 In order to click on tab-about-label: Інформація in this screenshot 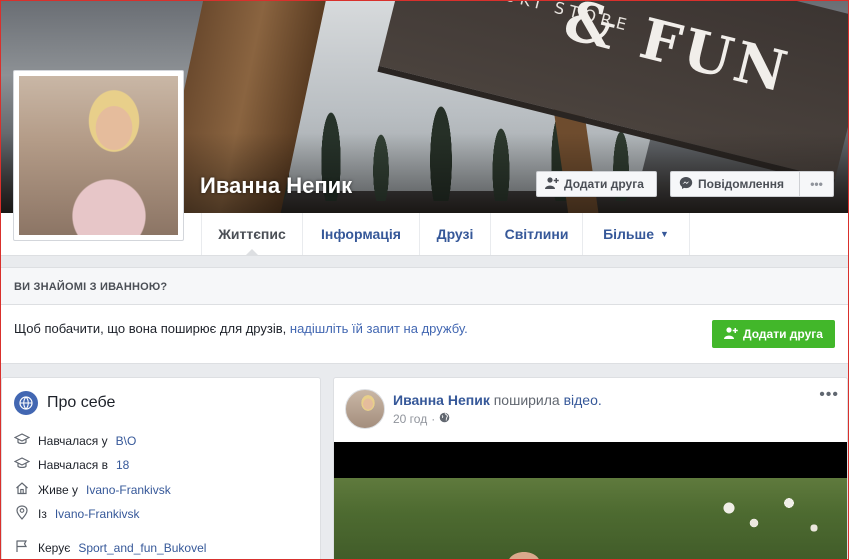, I will do `click(361, 234)`.